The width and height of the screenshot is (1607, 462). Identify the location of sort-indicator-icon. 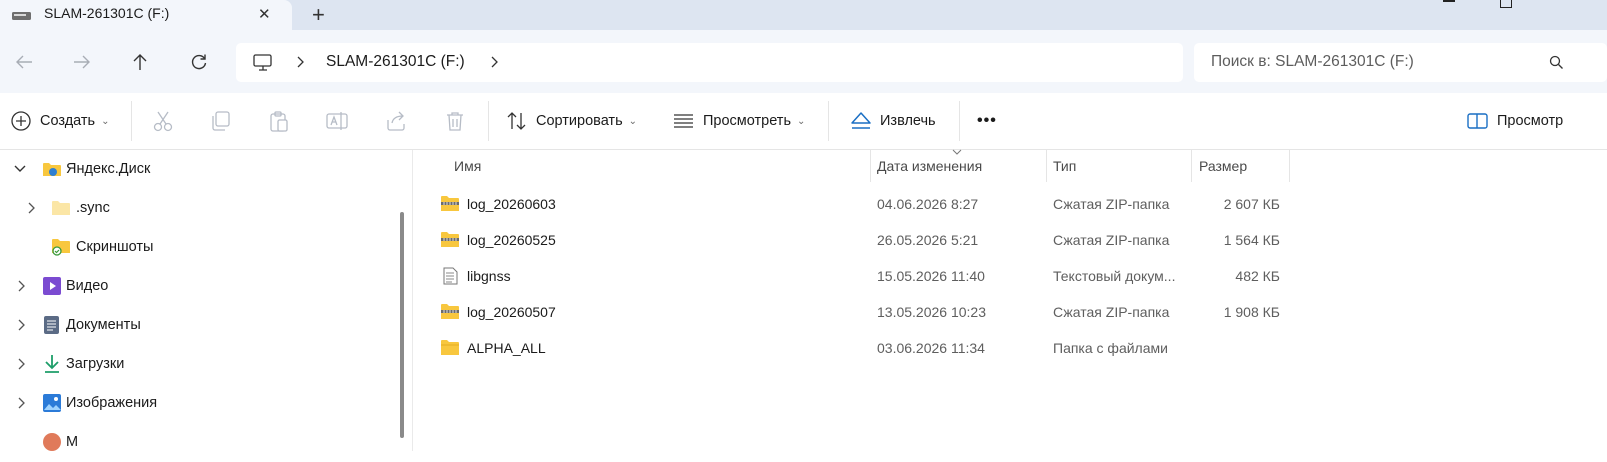
(957, 152).